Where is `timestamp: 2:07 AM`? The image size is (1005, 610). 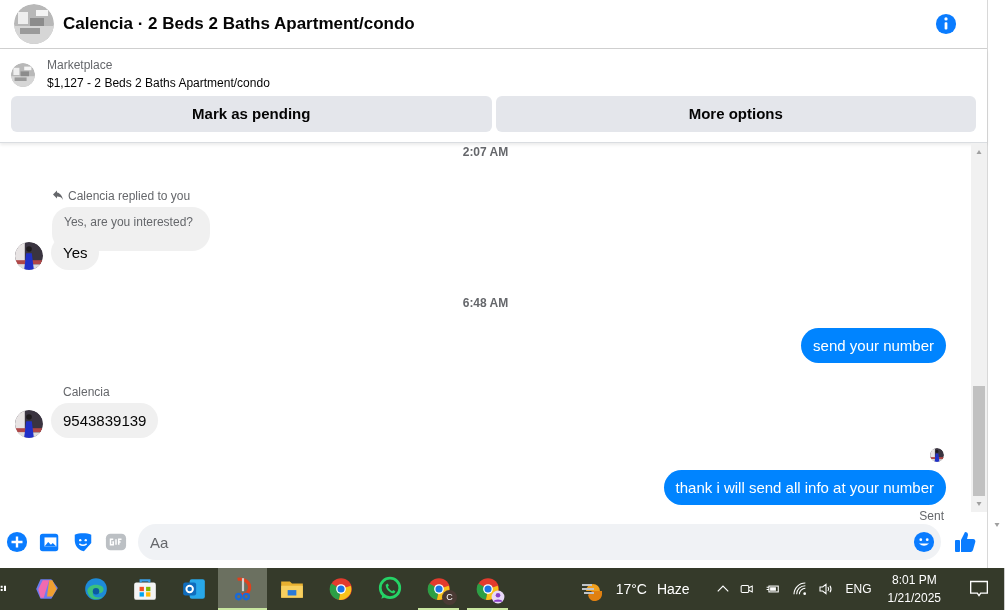 timestamp: 2:07 AM is located at coordinates (485, 152).